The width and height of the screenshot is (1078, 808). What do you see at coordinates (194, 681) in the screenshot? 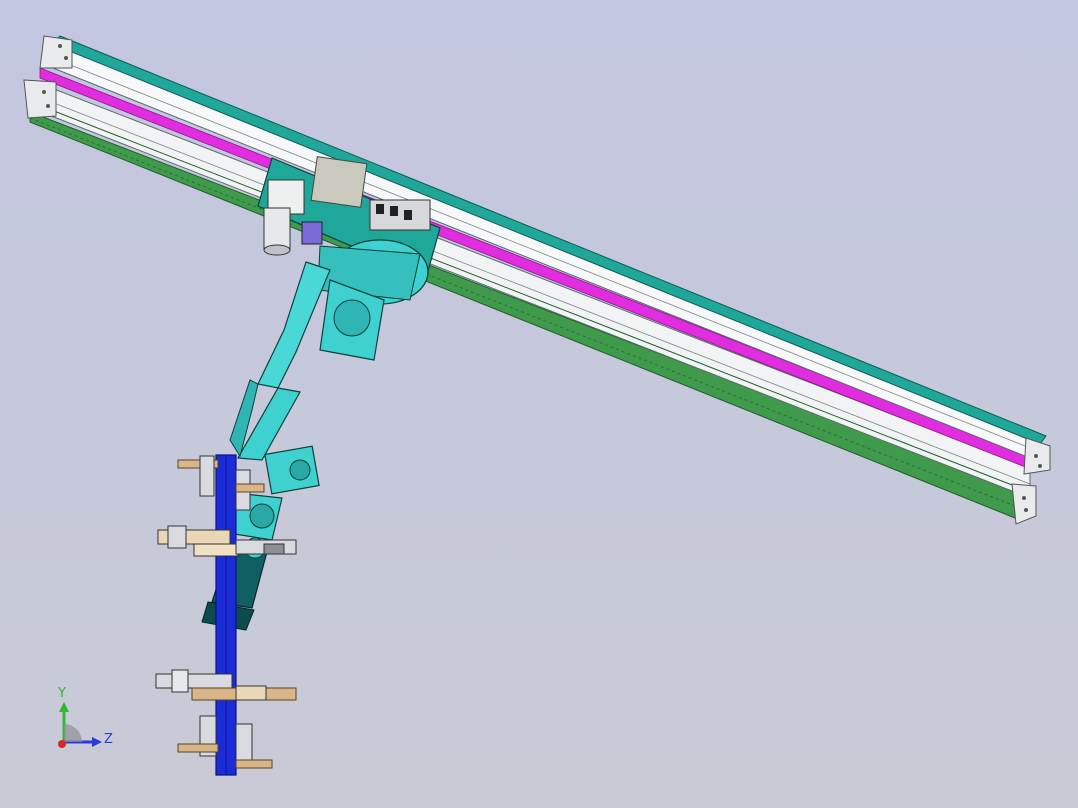
I see `gripper-jaw-assembly` at bounding box center [194, 681].